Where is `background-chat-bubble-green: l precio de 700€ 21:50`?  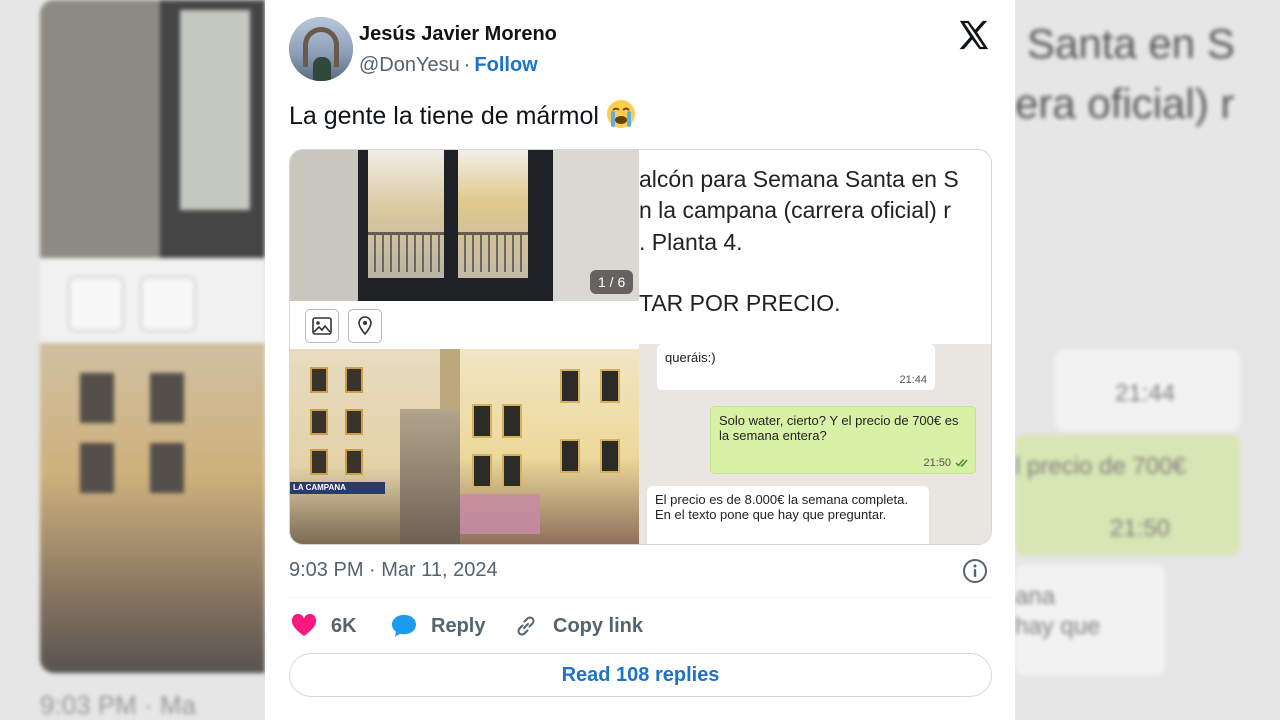 background-chat-bubble-green: l precio de 700€ 21:50 is located at coordinates (1127, 495).